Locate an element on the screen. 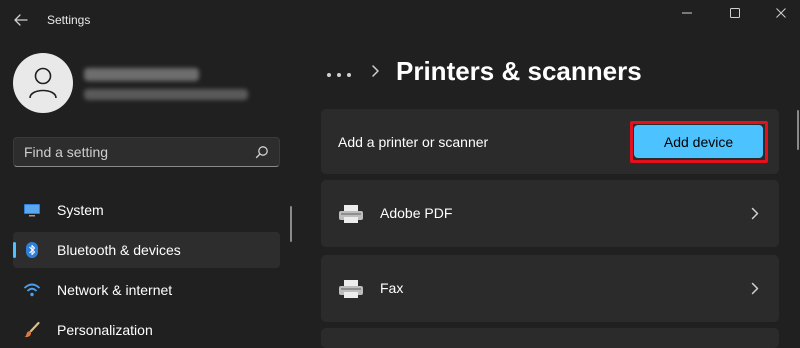  avatar is located at coordinates (43, 83).